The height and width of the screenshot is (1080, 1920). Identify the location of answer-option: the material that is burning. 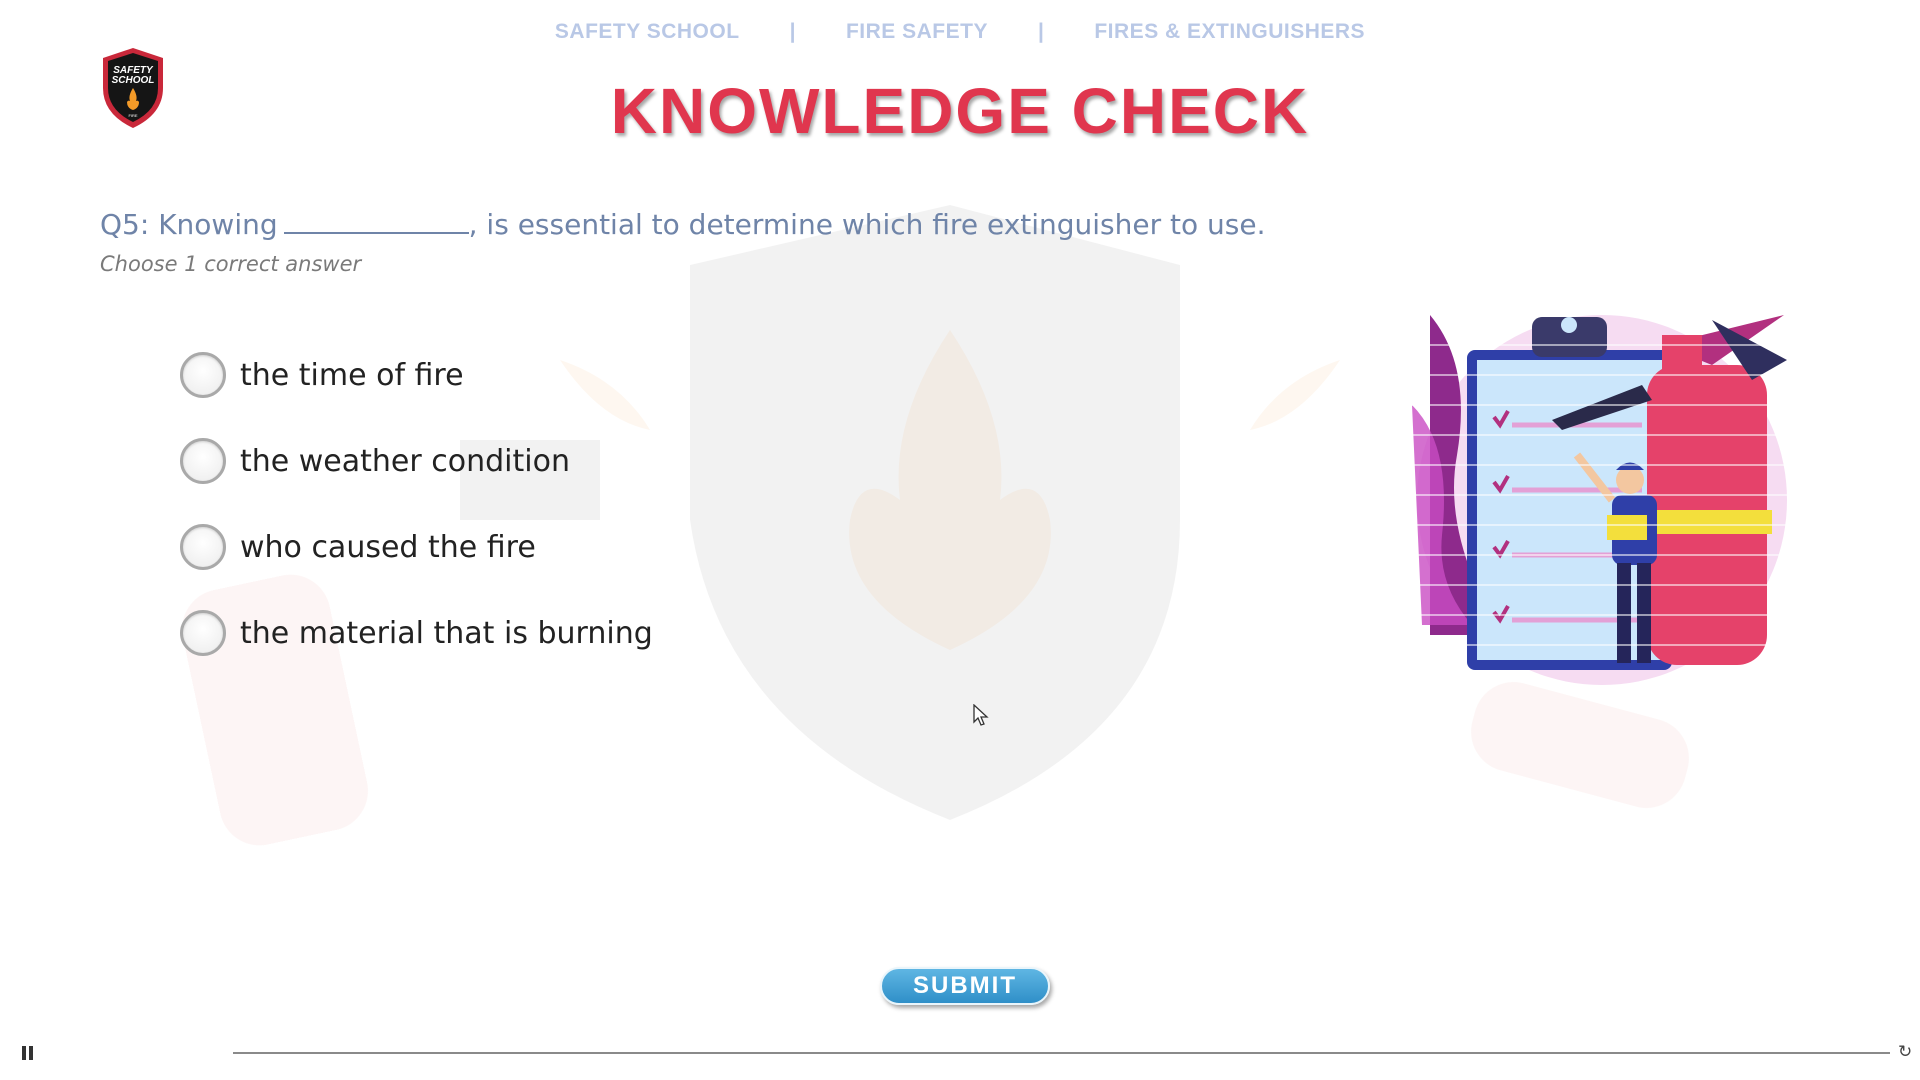
(416, 633).